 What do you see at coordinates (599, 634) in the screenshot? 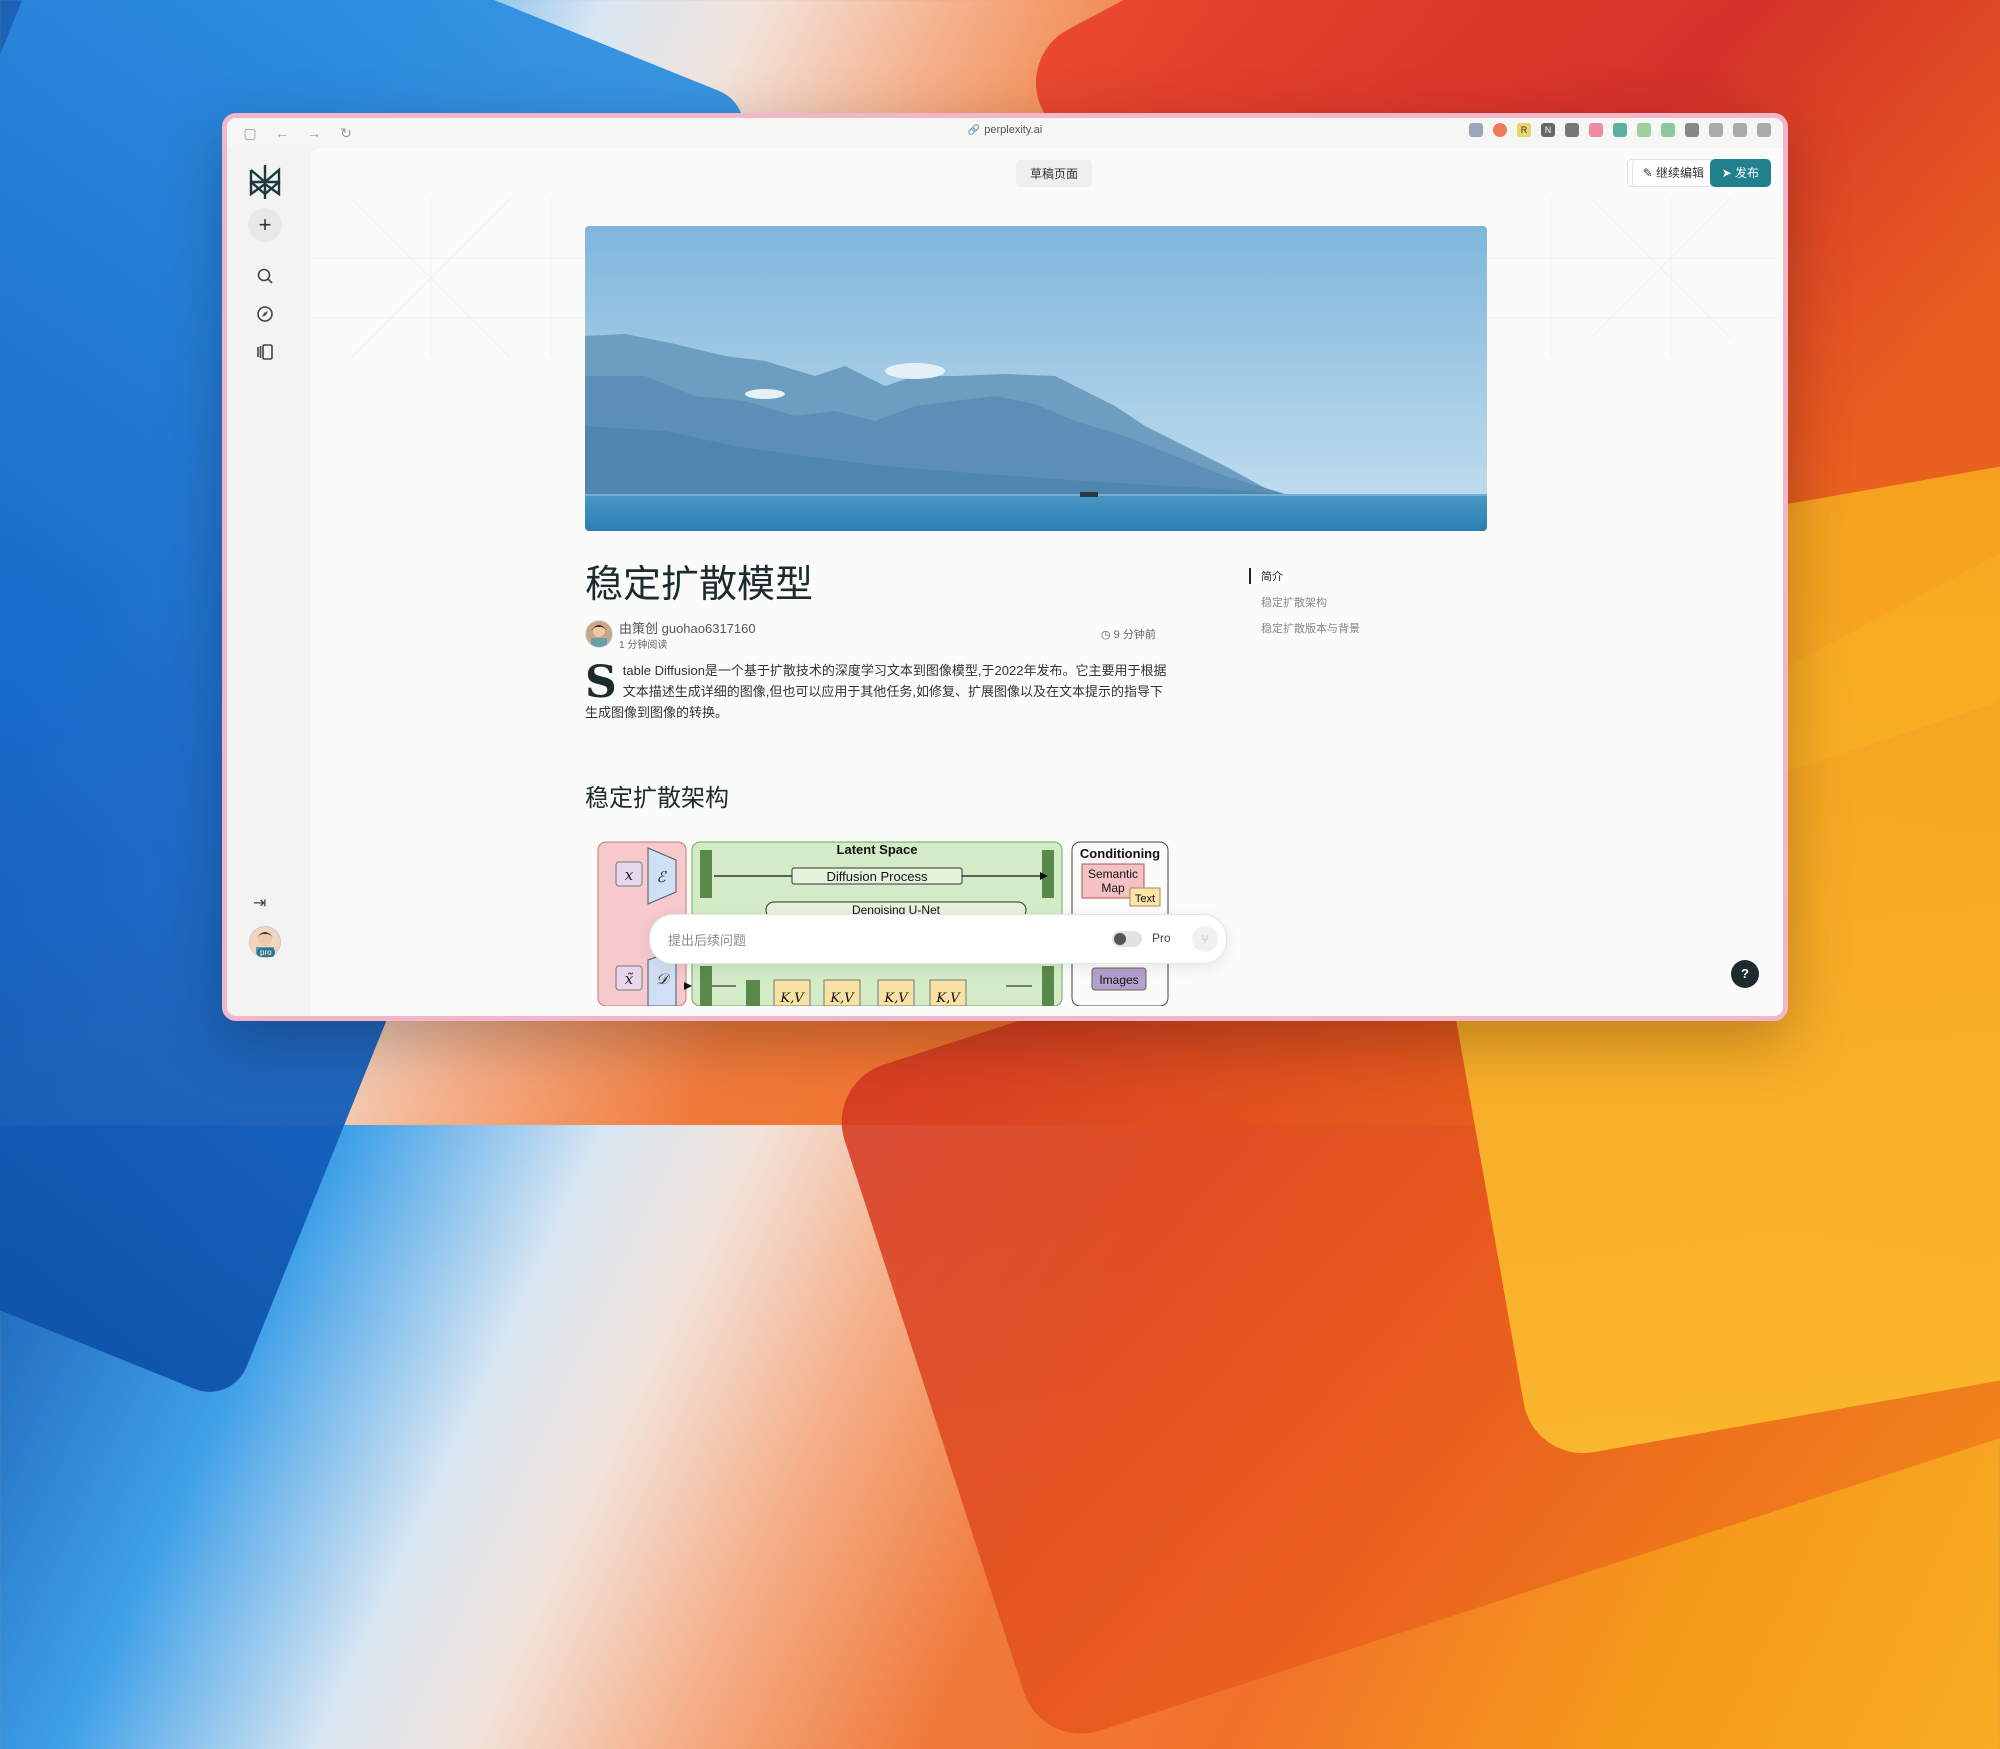
I see `author-avatar` at bounding box center [599, 634].